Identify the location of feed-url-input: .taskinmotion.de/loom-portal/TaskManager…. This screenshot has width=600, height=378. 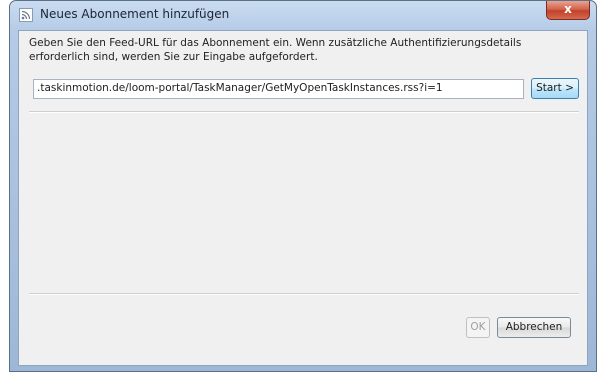
(278, 89).